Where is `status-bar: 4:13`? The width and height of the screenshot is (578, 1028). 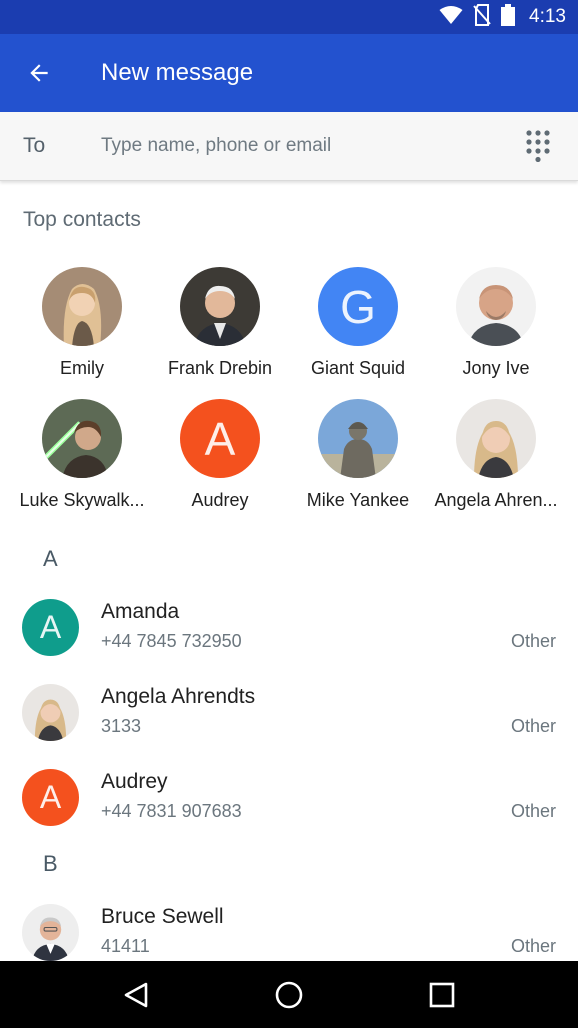
status-bar: 4:13 is located at coordinates (289, 17).